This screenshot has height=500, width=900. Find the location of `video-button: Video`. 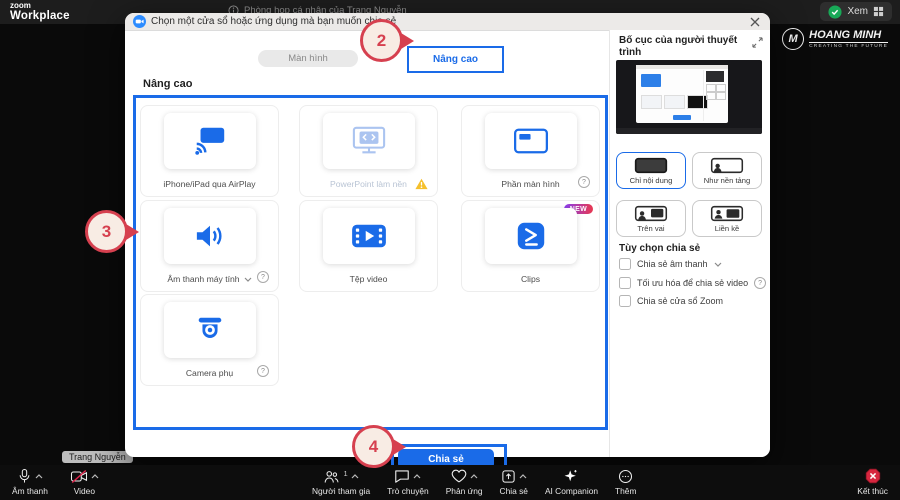

video-button: Video is located at coordinates (84, 482).